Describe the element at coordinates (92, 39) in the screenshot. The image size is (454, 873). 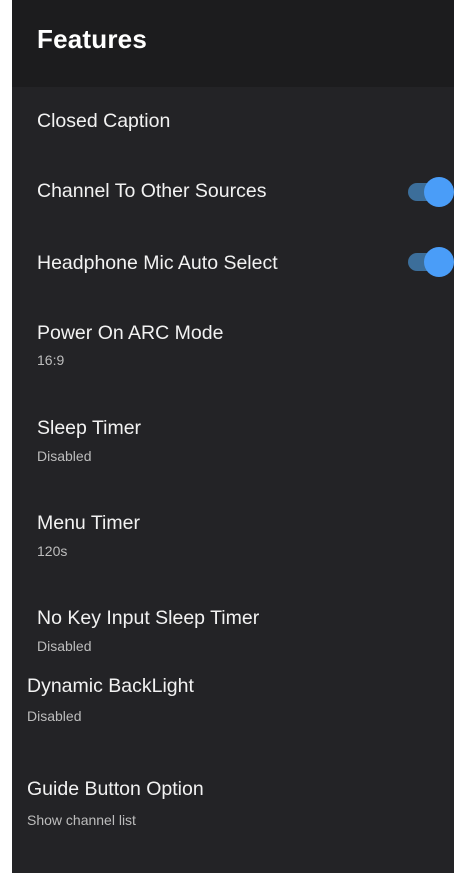
I see `page-title: Features` at that location.